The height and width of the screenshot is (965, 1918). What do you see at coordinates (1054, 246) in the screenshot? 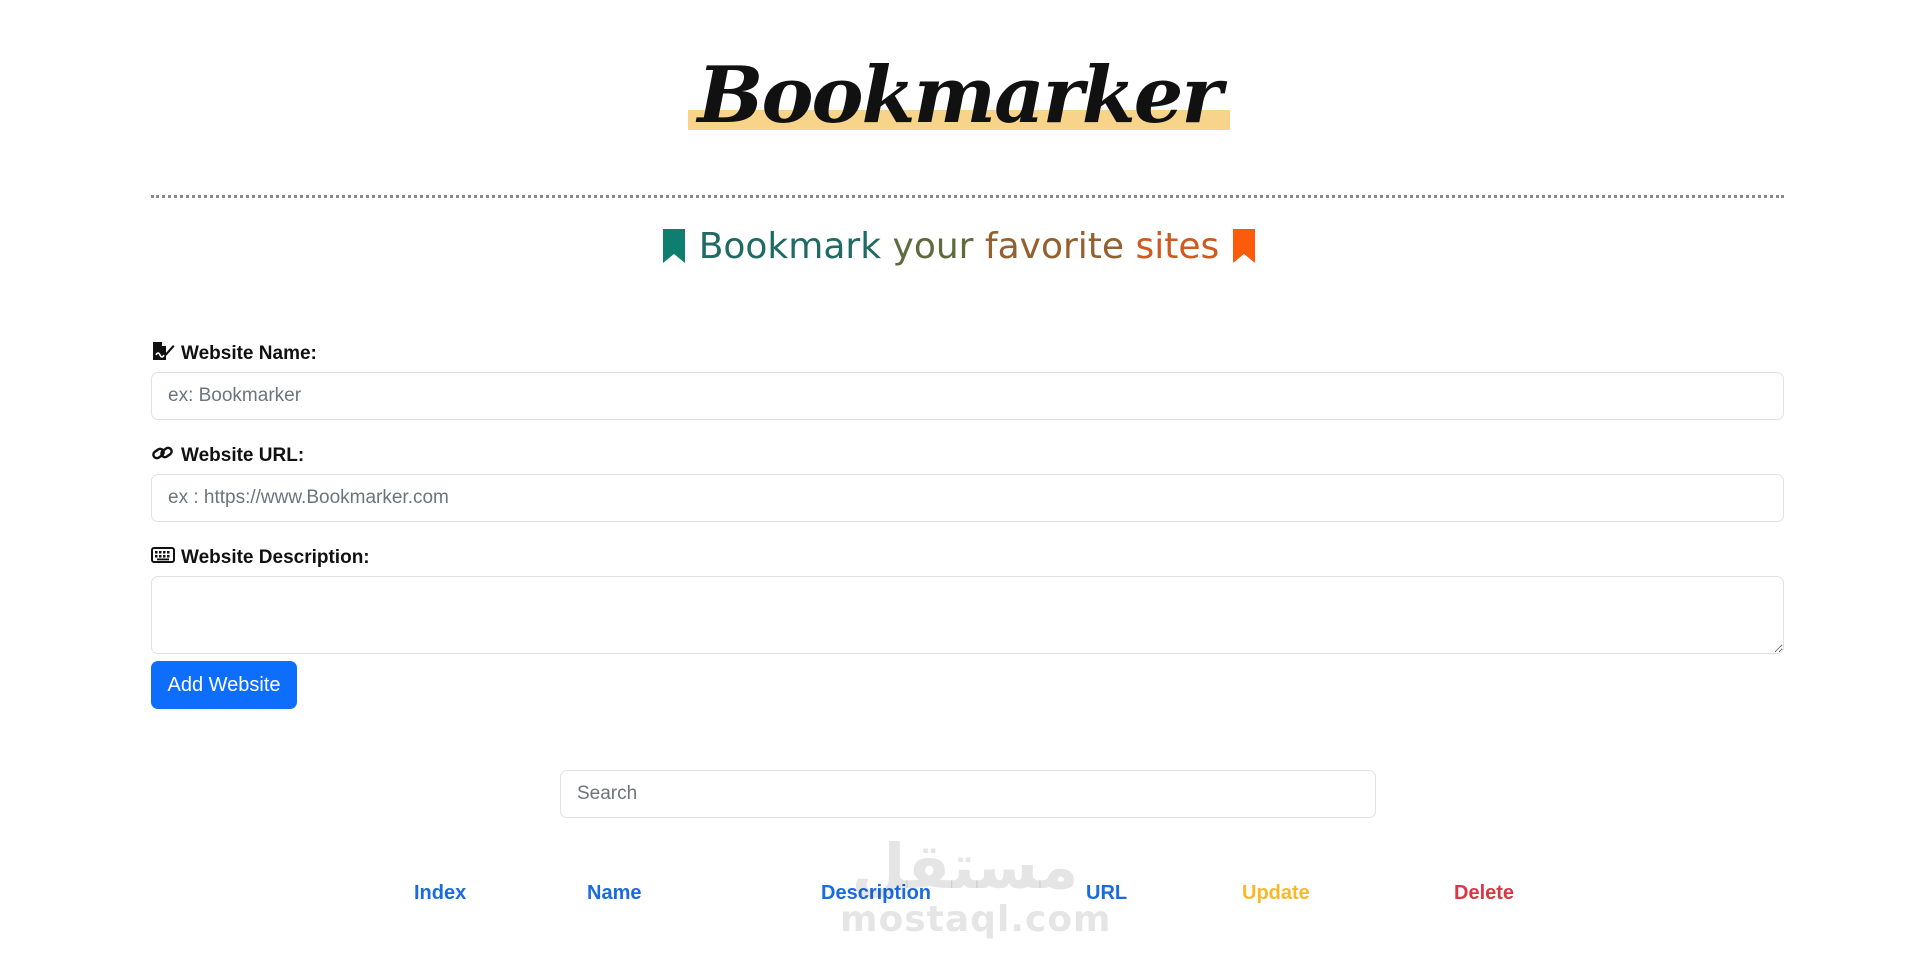
I see `tagline-word-3: favorite` at bounding box center [1054, 246].